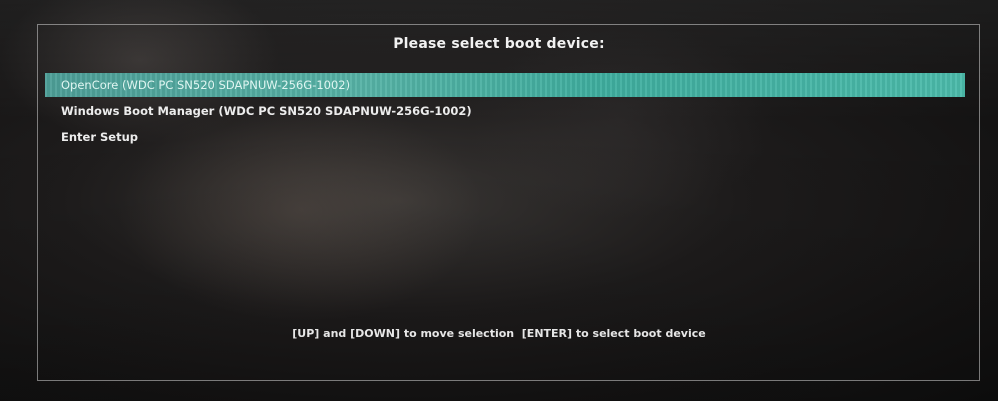 The width and height of the screenshot is (998, 401). I want to click on boot-menu-title: Please select boot device:, so click(499, 44).